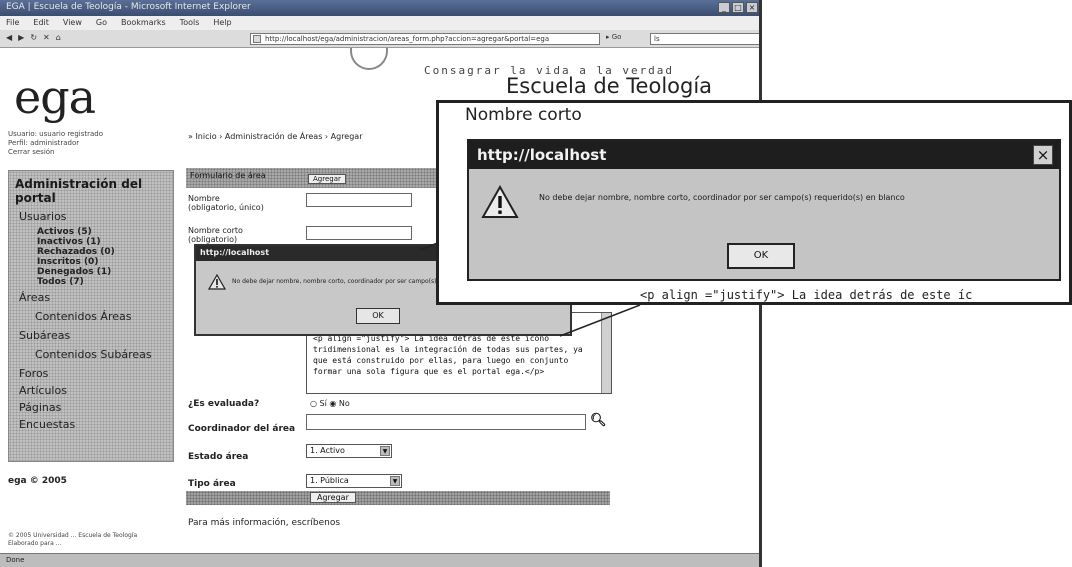  What do you see at coordinates (102, 252) in the screenshot?
I see `sidebar-item-rechazados: Rechazados (0)` at bounding box center [102, 252].